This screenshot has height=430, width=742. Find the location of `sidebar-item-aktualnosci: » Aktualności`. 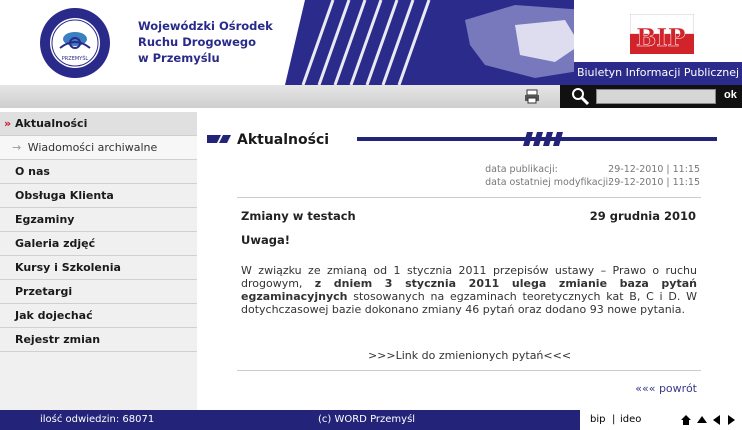

sidebar-item-aktualnosci: » Aktualności is located at coordinates (98, 124).